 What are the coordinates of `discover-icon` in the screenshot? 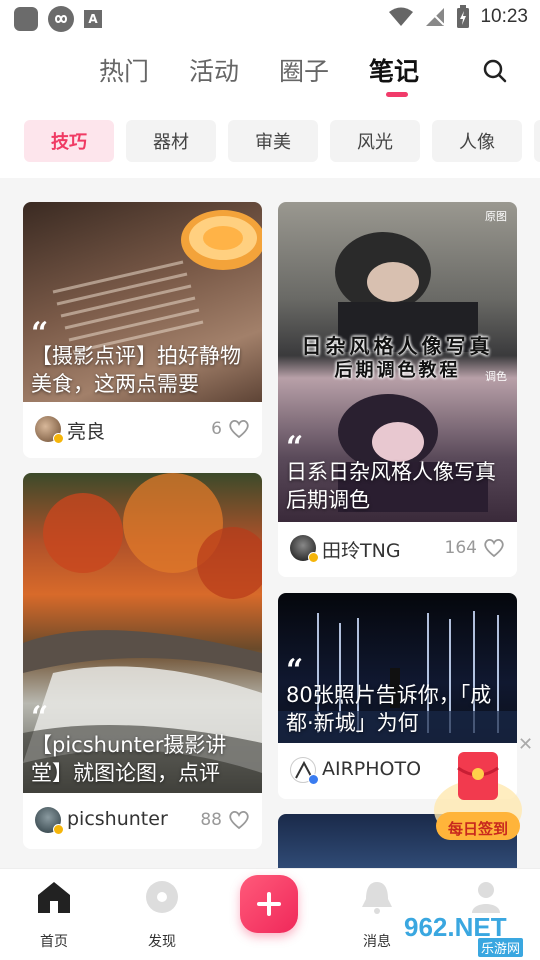 It's located at (162, 897).